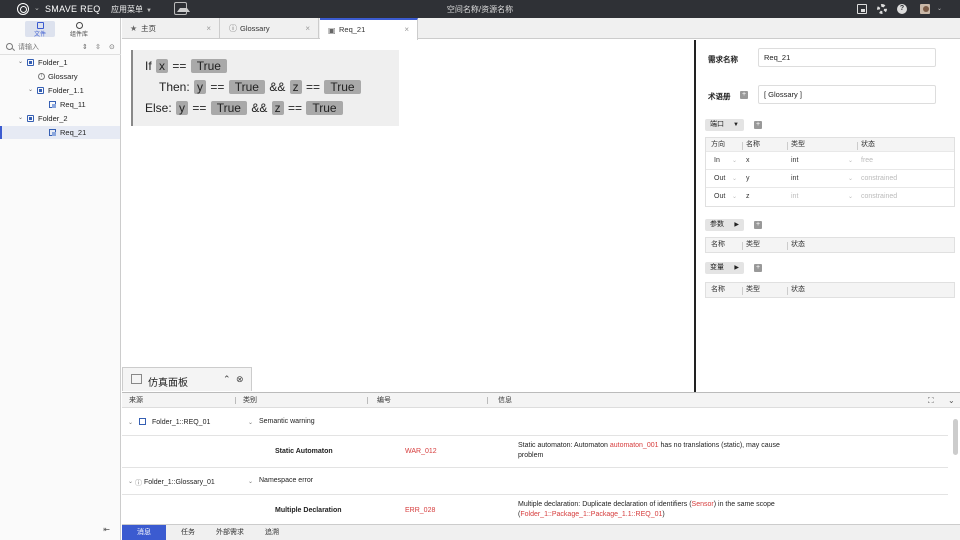 This screenshot has height=540, width=960. What do you see at coordinates (60, 90) in the screenshot?
I see `tree-item-folder-1-1: ⌄ Folder_1.1` at bounding box center [60, 90].